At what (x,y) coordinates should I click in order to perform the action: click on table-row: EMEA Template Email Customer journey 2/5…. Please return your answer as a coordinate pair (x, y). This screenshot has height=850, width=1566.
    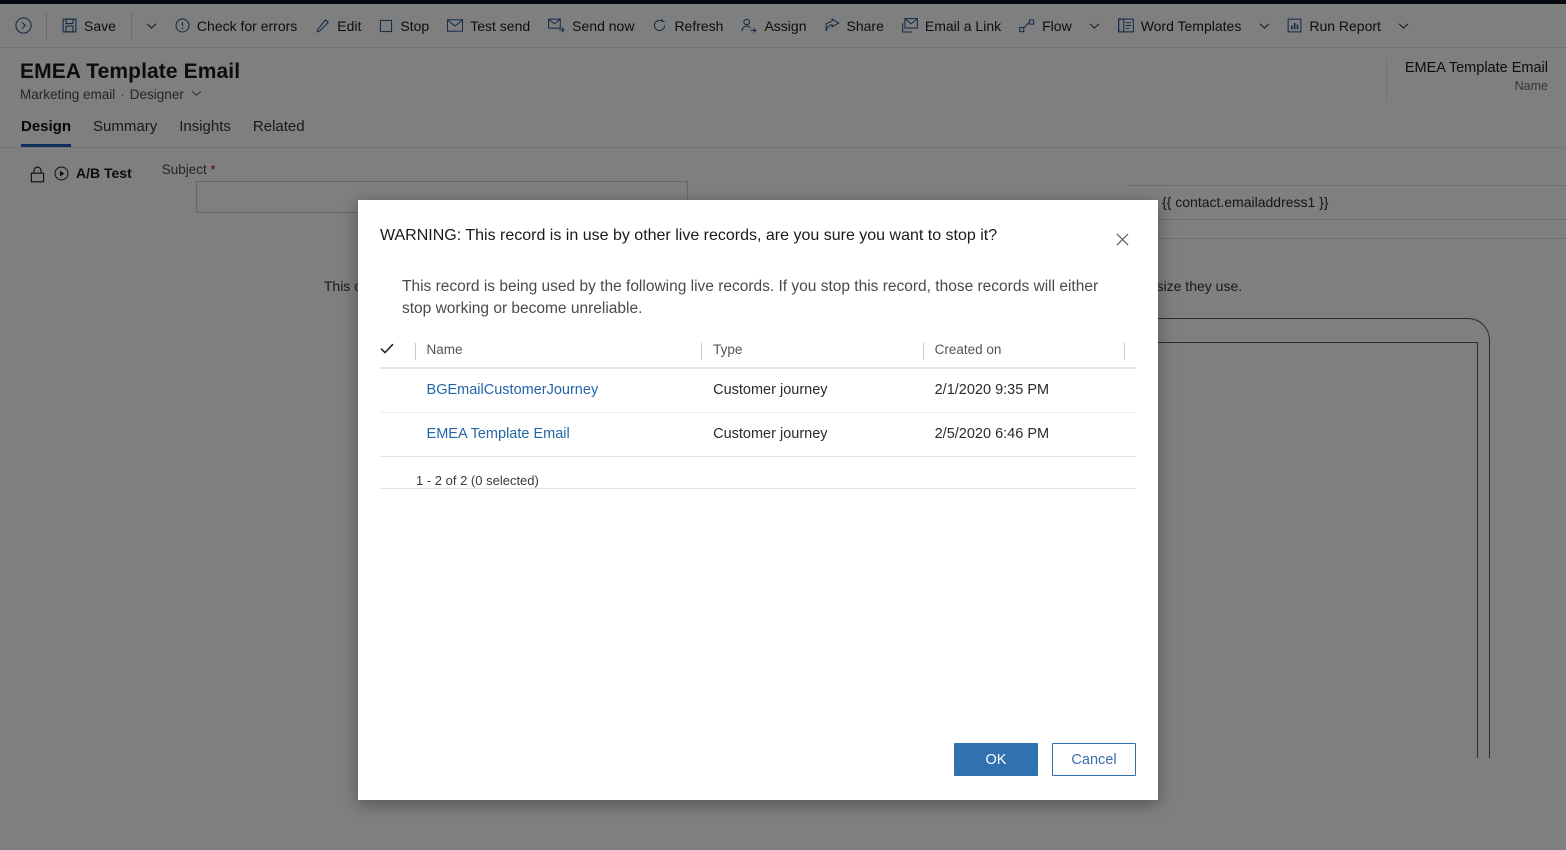
    Looking at the image, I should click on (758, 434).